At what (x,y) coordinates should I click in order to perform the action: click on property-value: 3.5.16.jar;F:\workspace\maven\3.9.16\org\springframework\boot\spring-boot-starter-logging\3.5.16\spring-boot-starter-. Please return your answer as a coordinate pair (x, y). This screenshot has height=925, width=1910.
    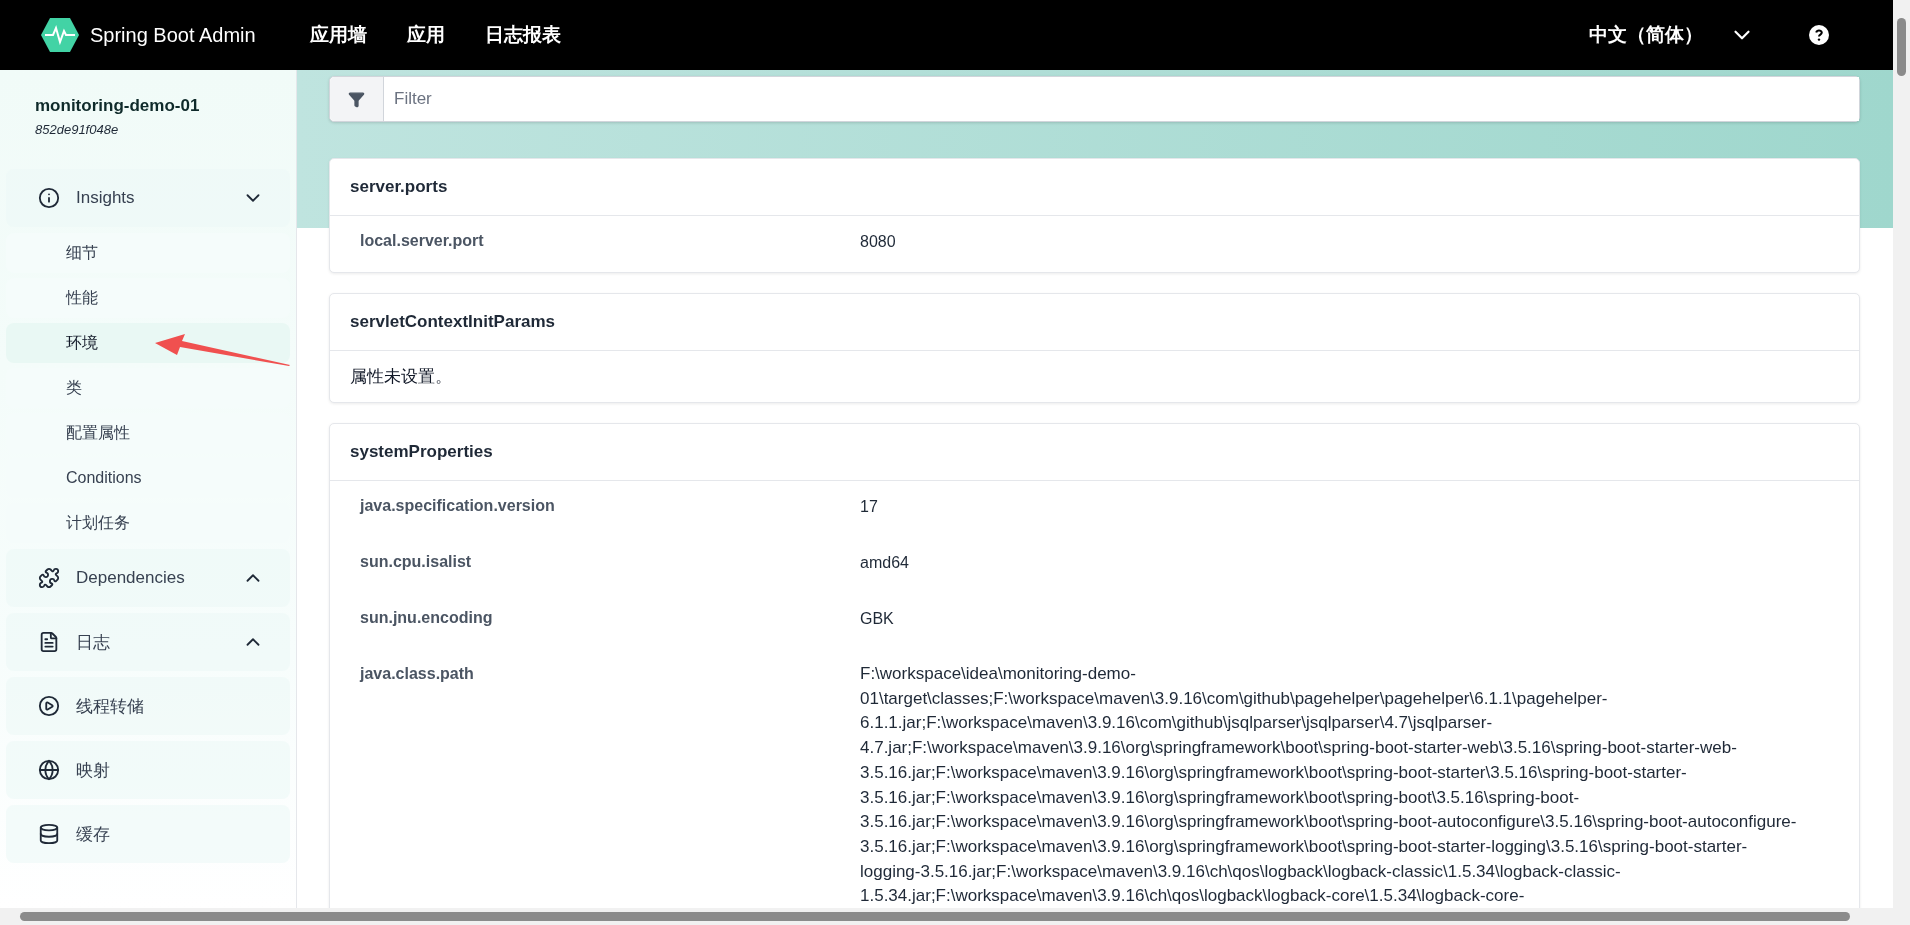
    Looking at the image, I should click on (1304, 846).